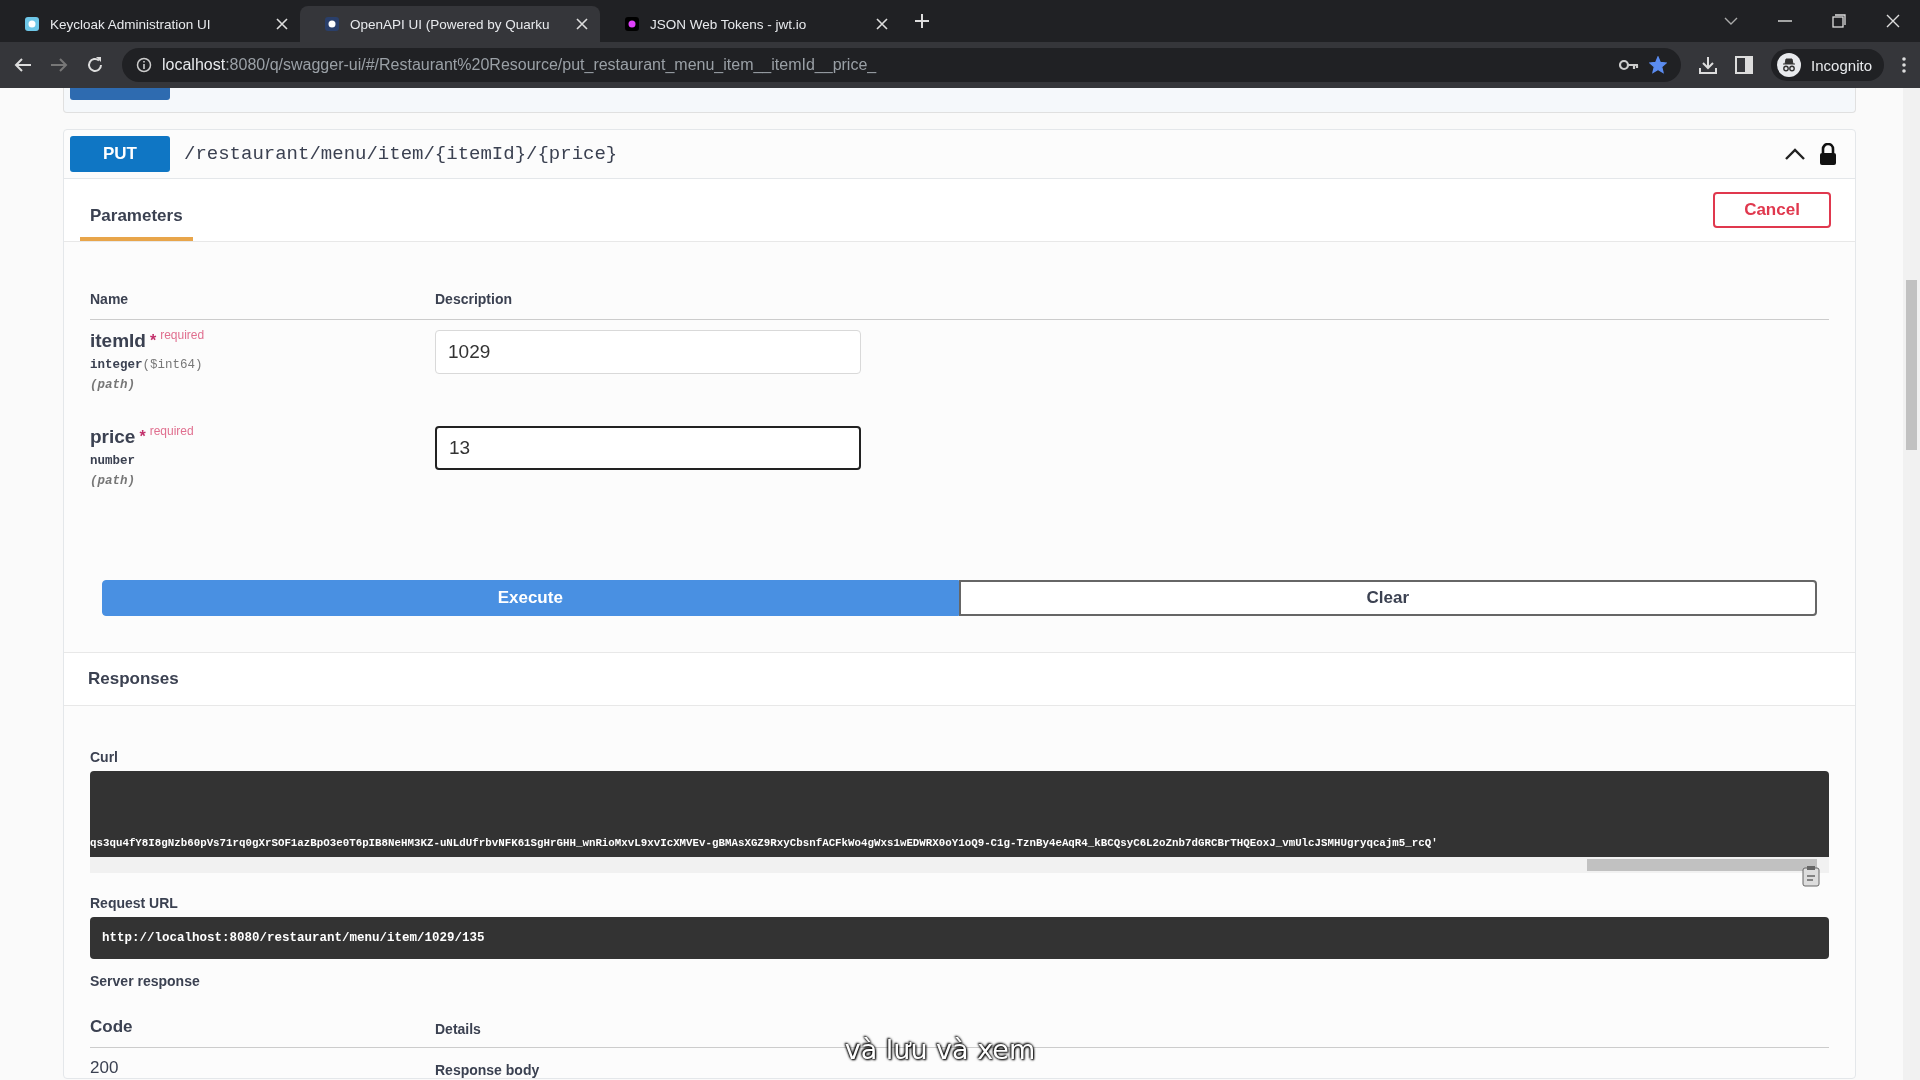  I want to click on back-icon, so click(23, 65).